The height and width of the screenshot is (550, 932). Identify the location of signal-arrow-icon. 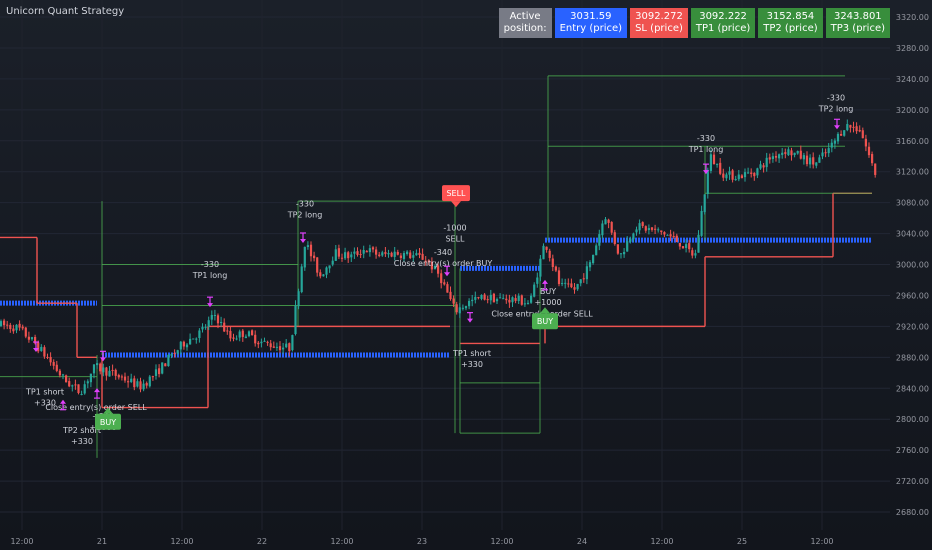
(97, 393).